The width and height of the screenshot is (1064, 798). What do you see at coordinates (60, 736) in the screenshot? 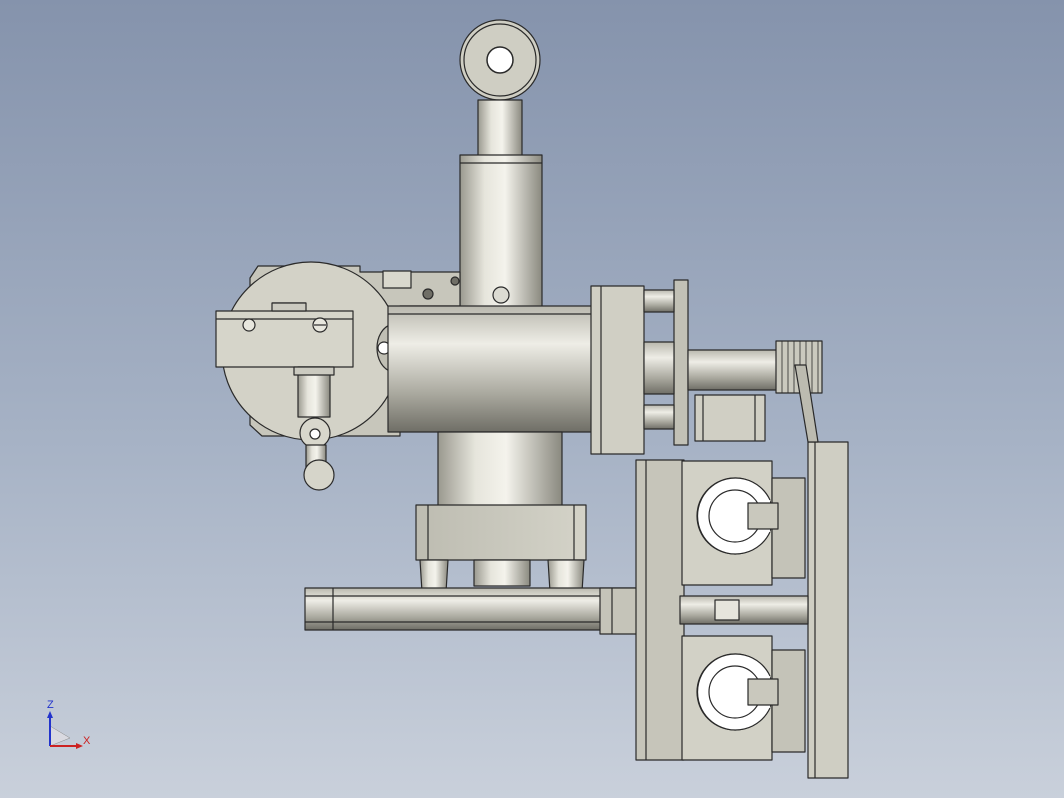
I see `triad-plane-icon` at bounding box center [60, 736].